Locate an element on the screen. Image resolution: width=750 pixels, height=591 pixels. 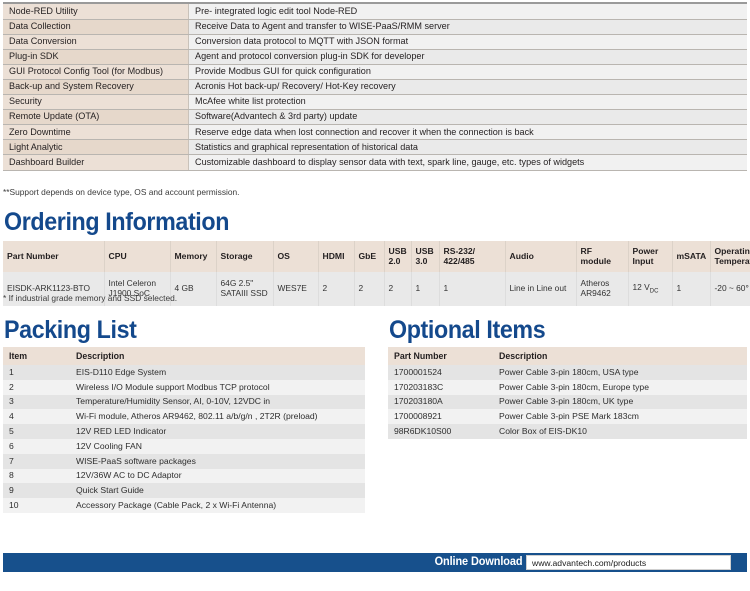
ordering-cell-rf-module: Atheros AR9462 is located at coordinates (602, 289).